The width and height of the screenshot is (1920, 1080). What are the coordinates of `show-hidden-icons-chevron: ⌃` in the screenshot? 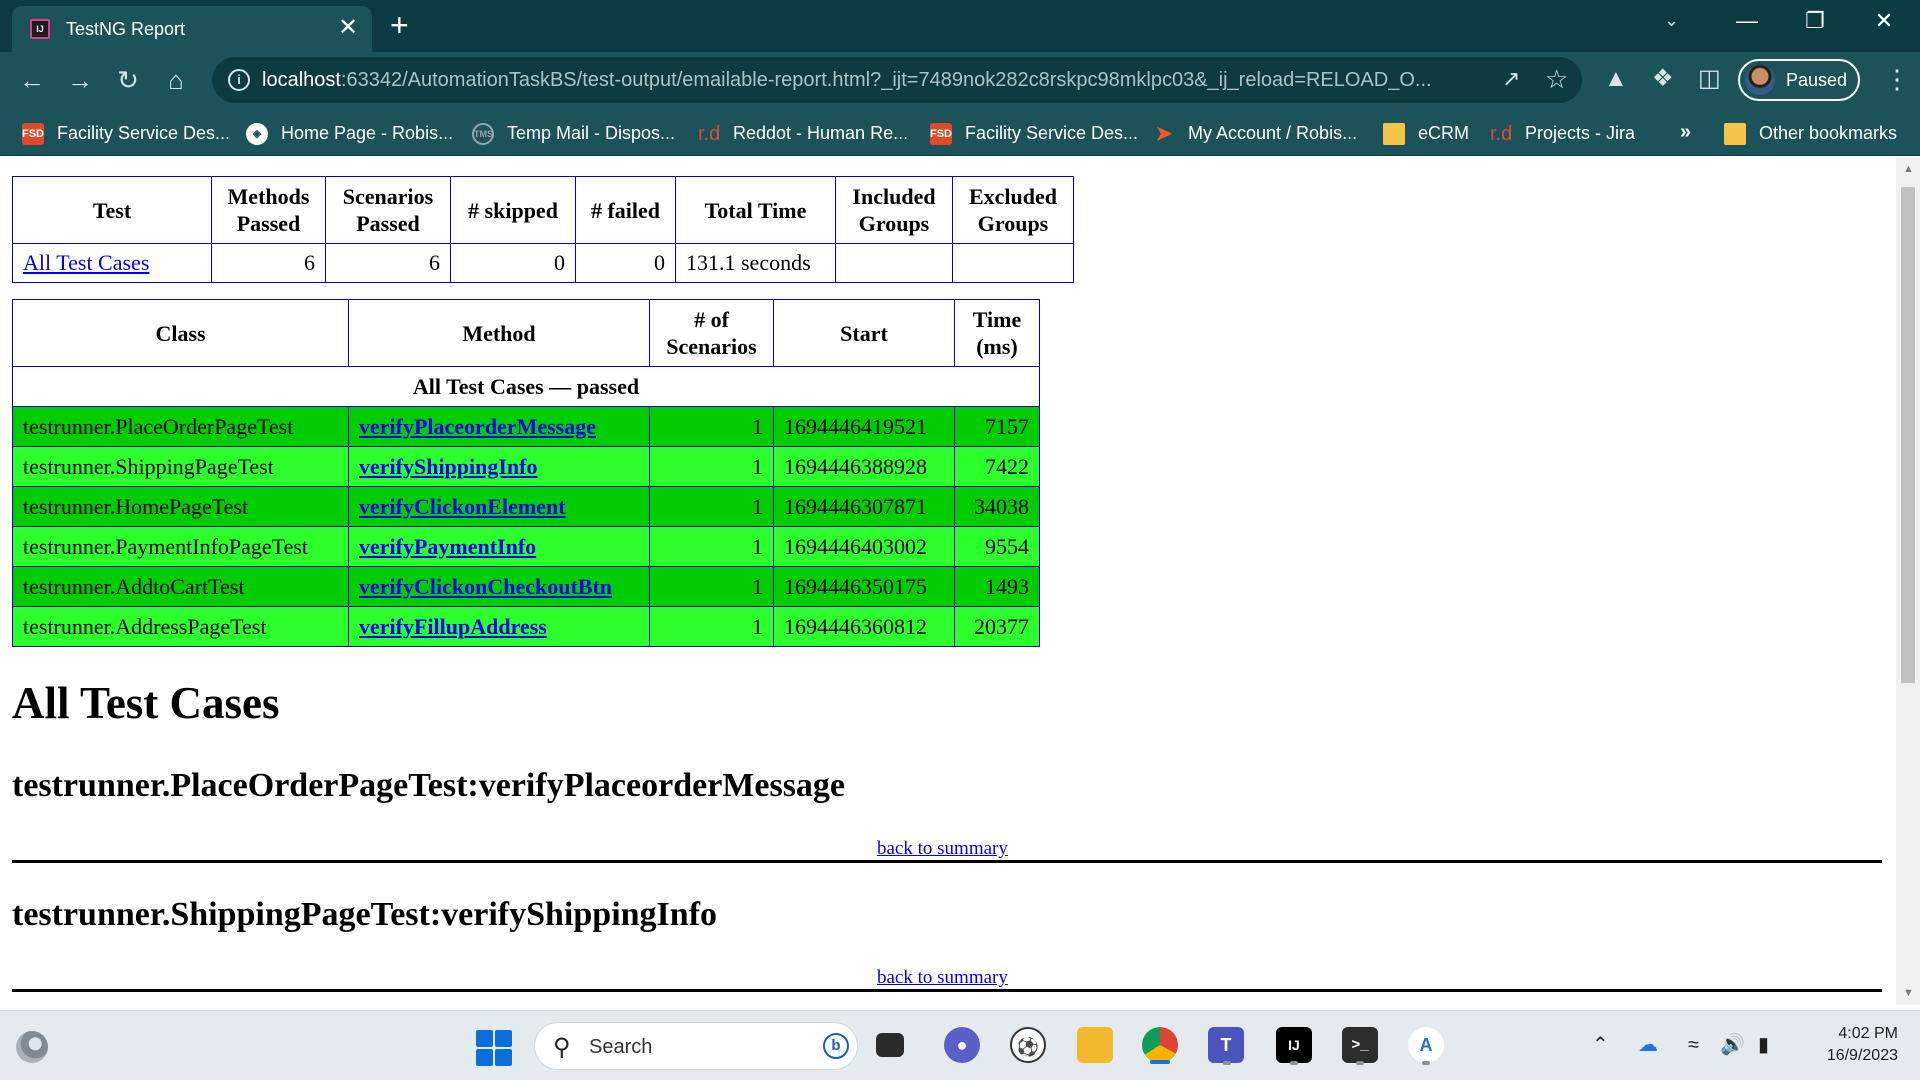 It's located at (1600, 1045).